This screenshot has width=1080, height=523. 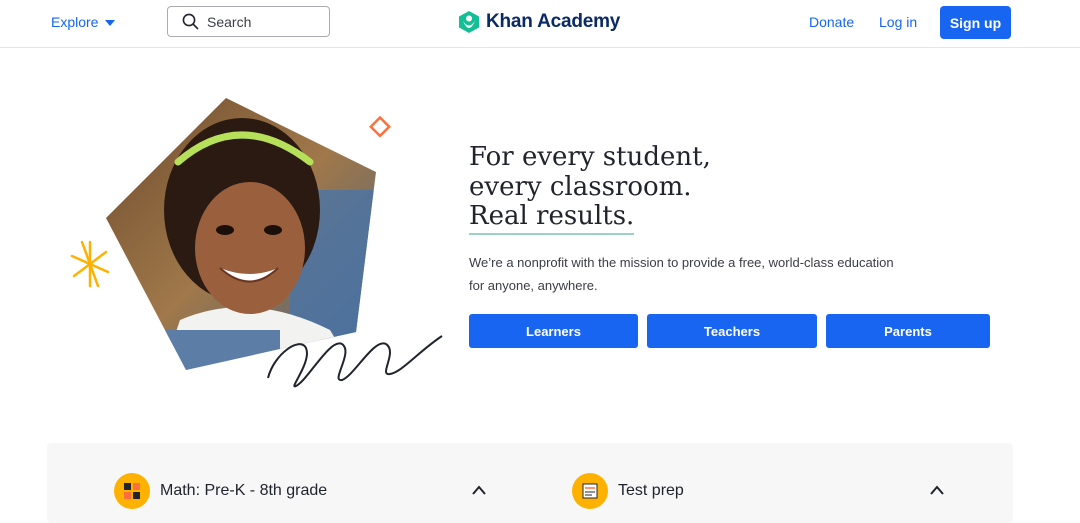 What do you see at coordinates (580, 186) in the screenshot?
I see `headline-line-2: every classroom.` at bounding box center [580, 186].